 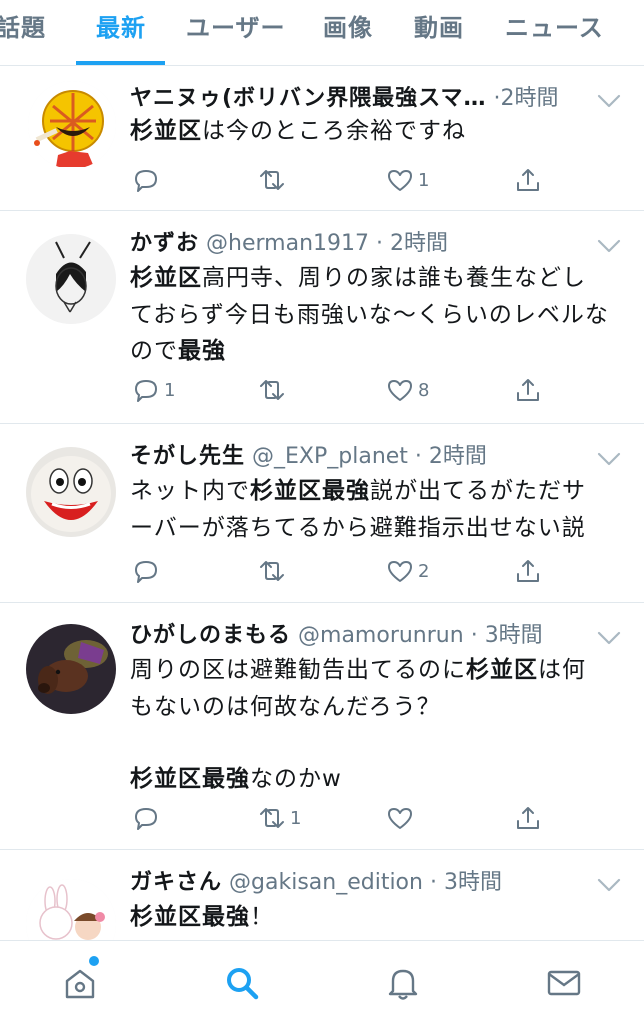 I want to click on like-button, so click(x=402, y=818).